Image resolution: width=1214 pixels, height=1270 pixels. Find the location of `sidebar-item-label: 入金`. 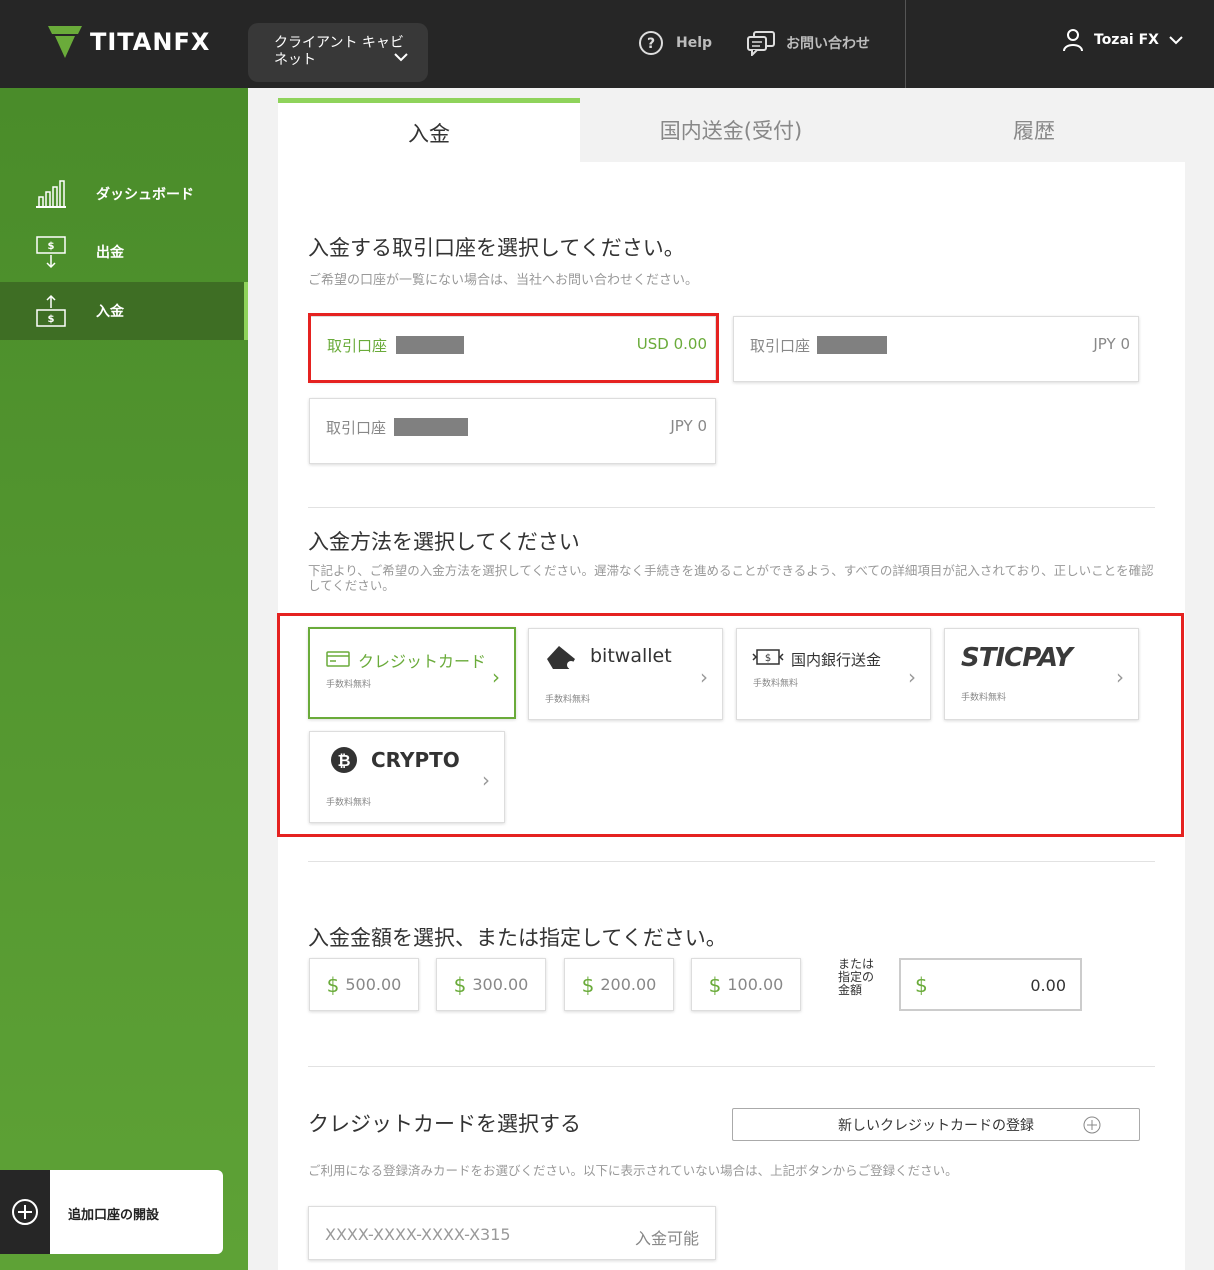

sidebar-item-label: 入金 is located at coordinates (110, 312).